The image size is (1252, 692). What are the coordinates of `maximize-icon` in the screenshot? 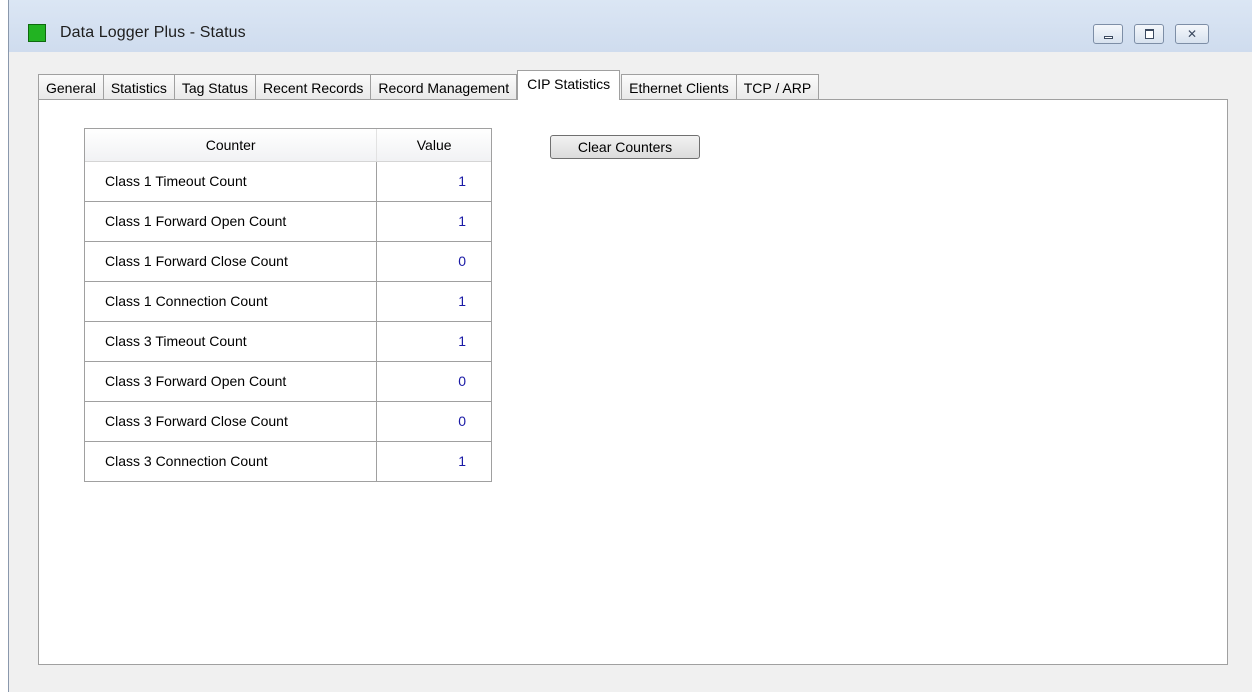 It's located at (1149, 34).